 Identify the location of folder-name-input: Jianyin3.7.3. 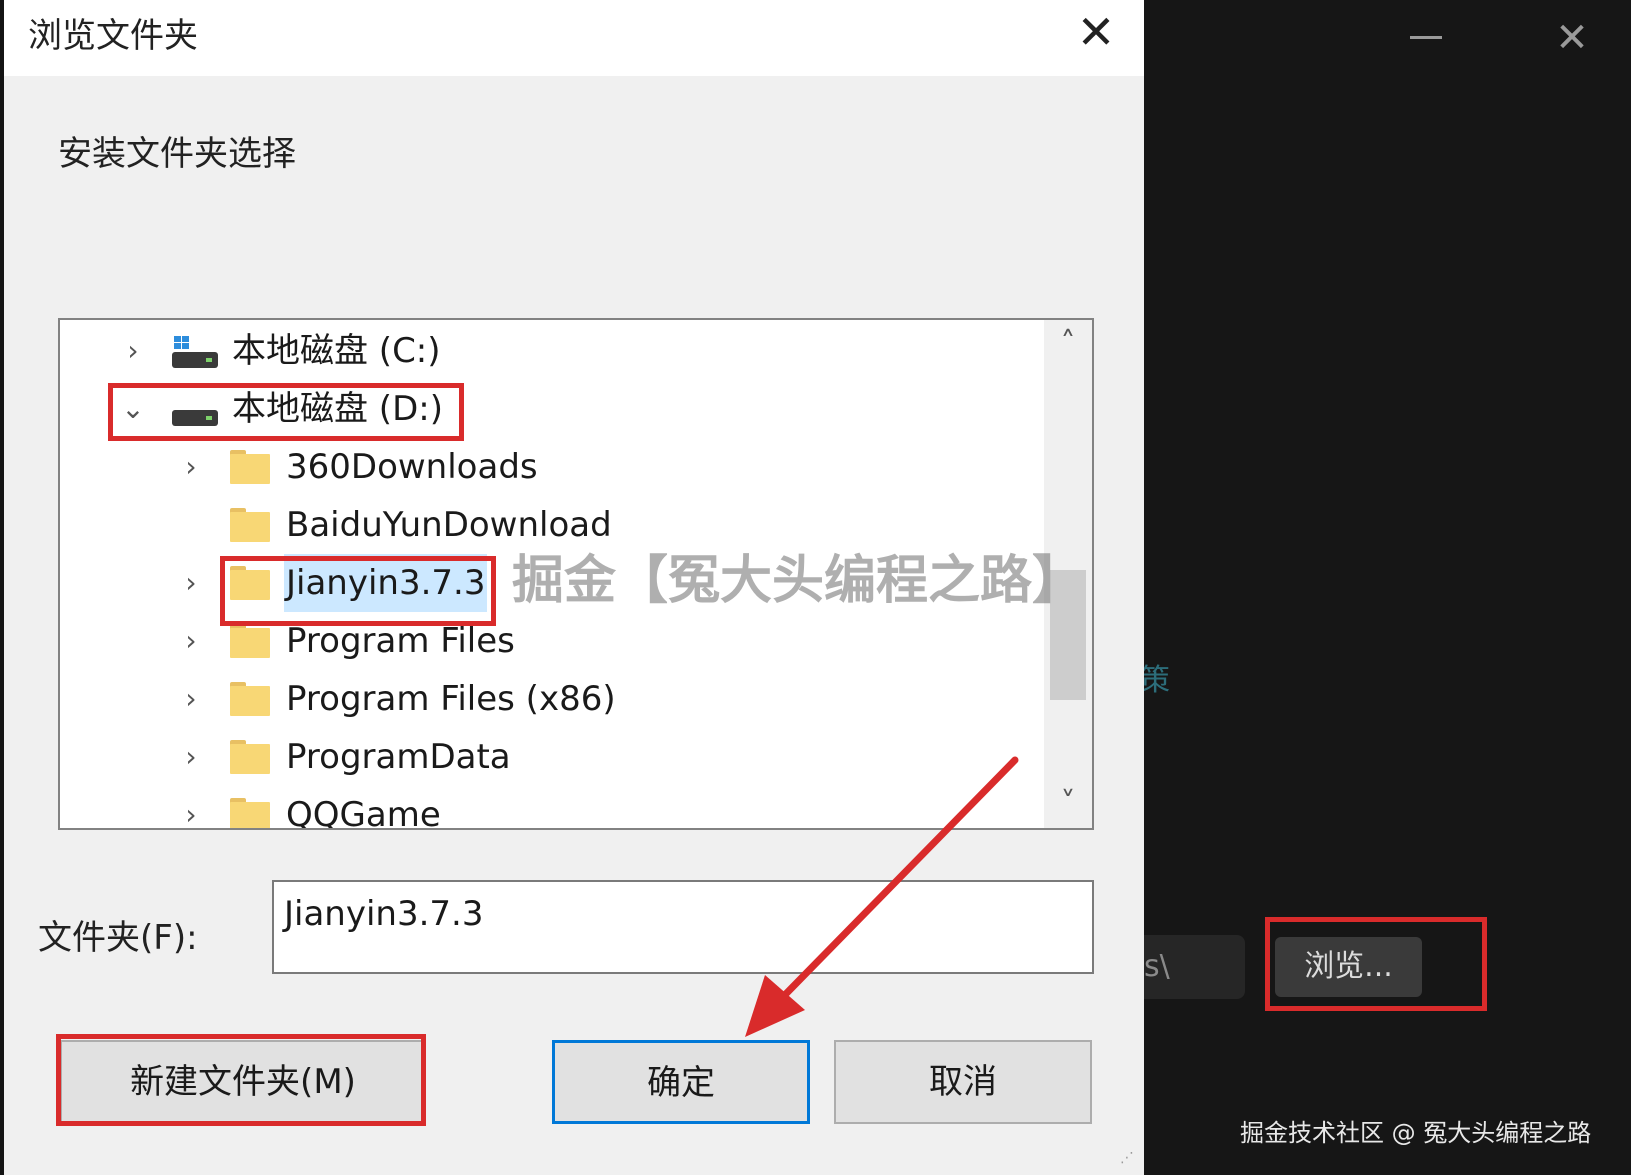
(683, 927).